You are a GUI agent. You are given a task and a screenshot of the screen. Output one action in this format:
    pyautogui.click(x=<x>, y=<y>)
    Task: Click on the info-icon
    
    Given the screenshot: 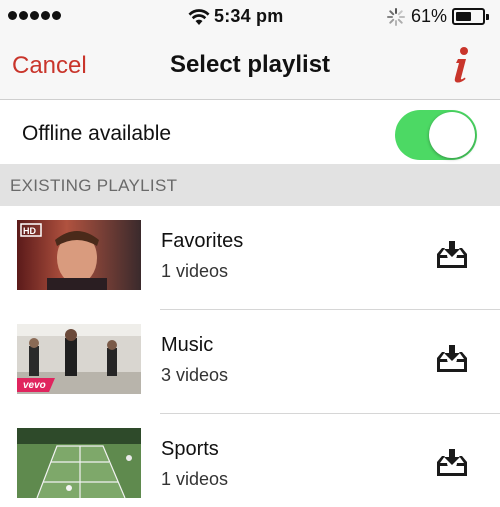 What is the action you would take?
    pyautogui.click(x=461, y=65)
    